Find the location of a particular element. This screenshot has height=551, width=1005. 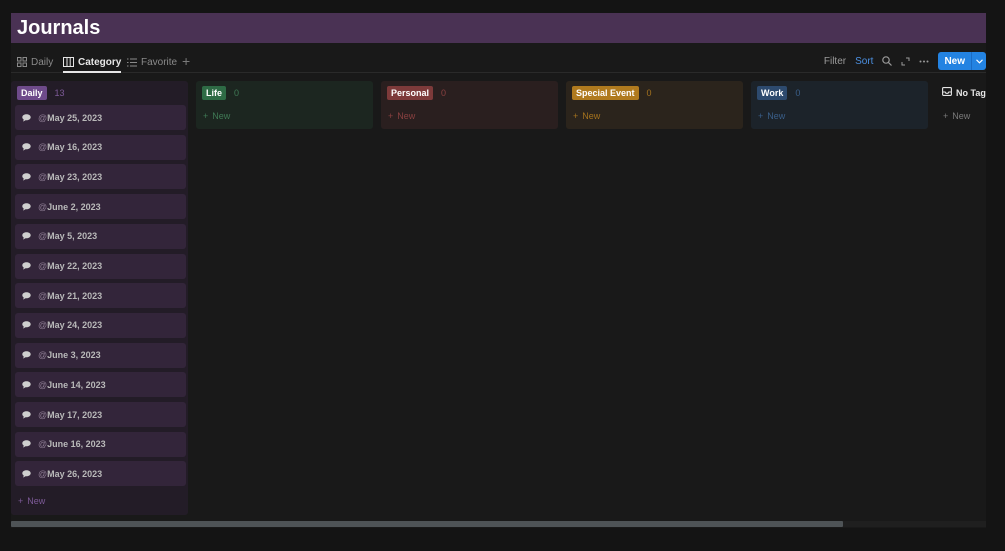

journal-card: @May 21, 2023 is located at coordinates (100, 296).